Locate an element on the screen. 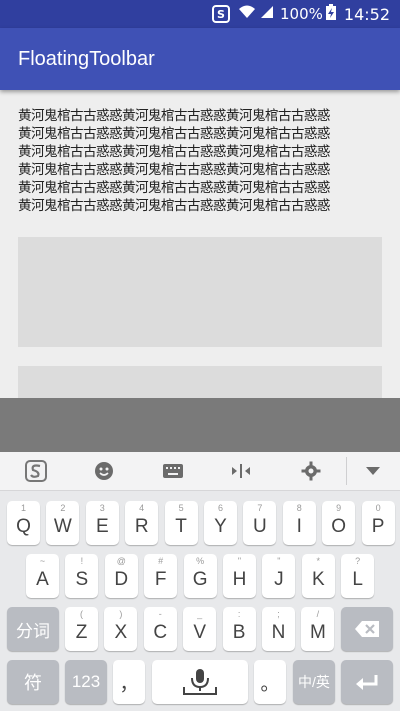  key-q: 1Q is located at coordinates (23, 523).